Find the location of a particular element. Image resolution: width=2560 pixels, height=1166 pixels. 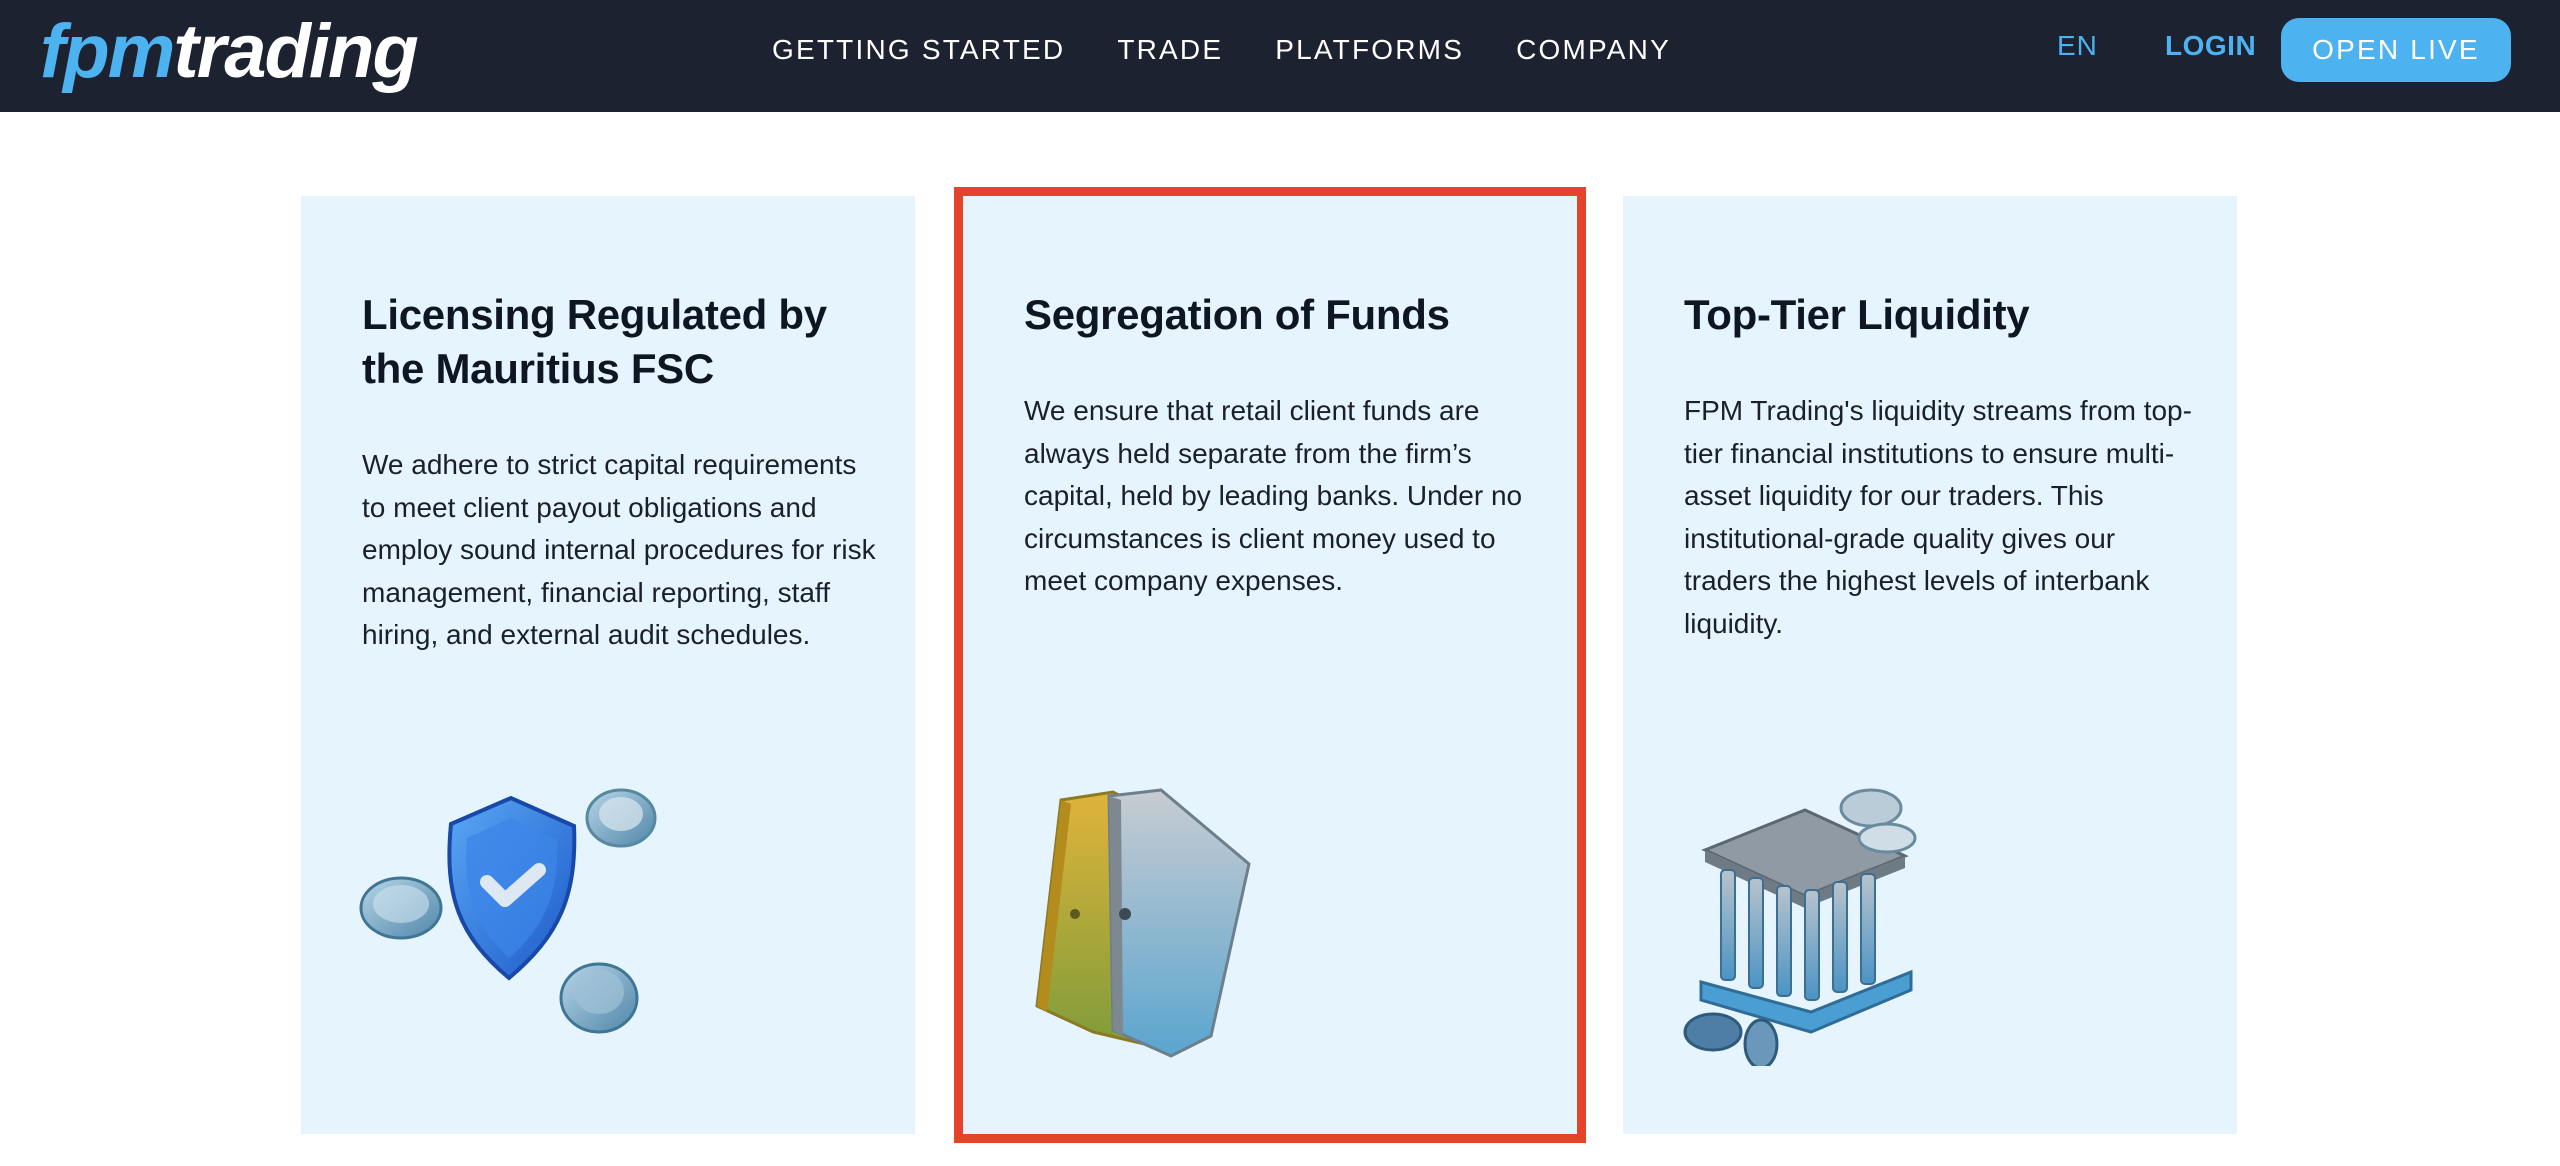

nav-company: COMPANY is located at coordinates (1593, 50).